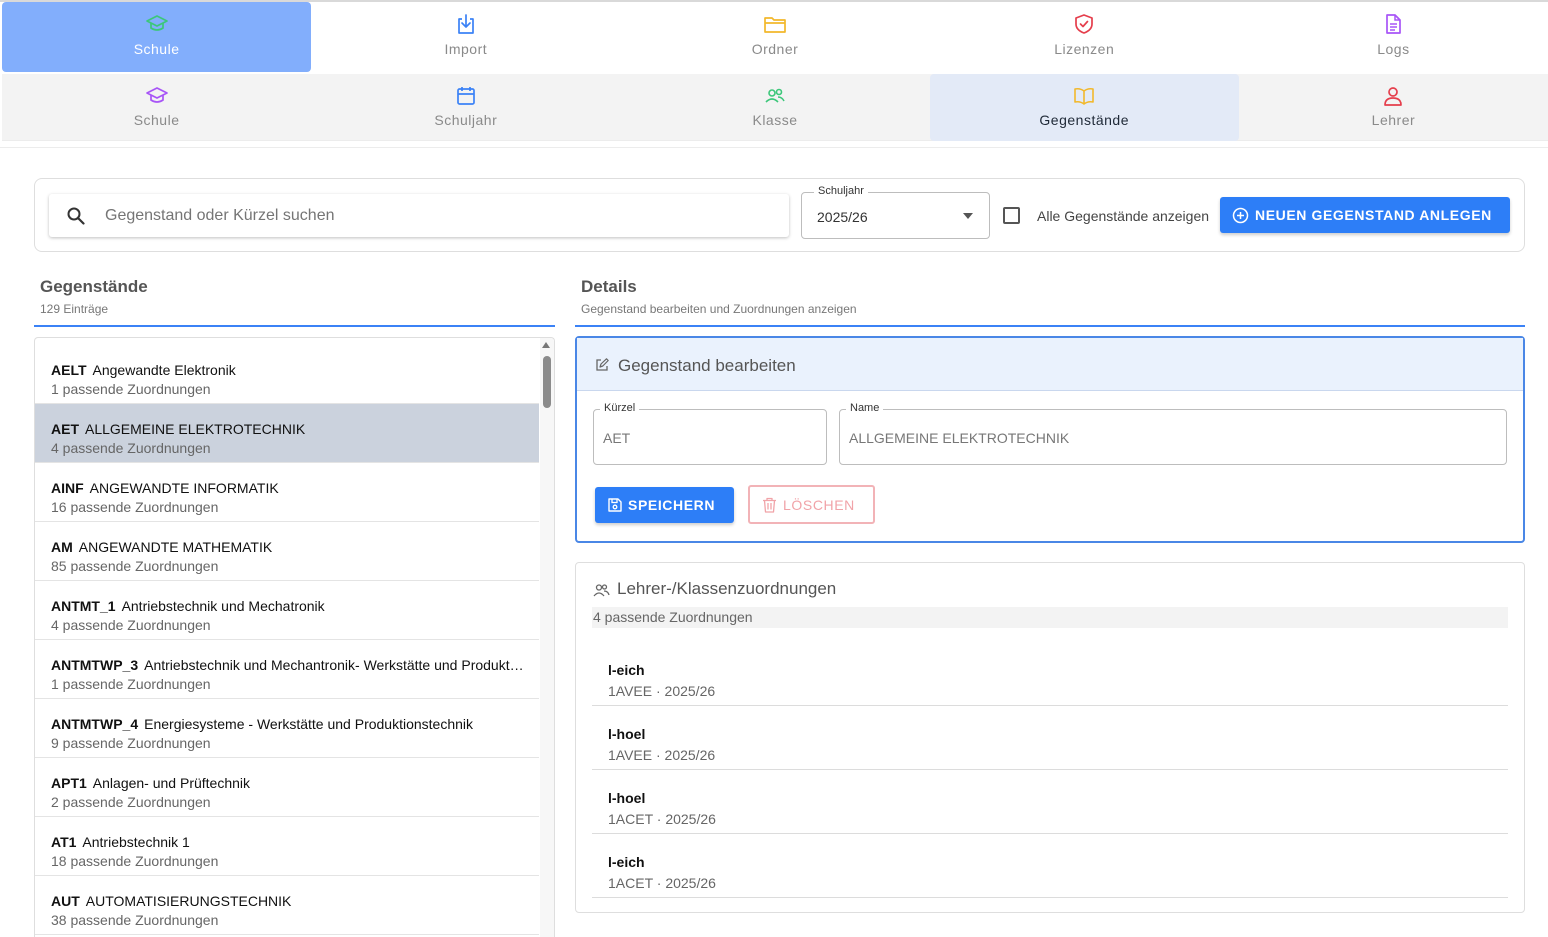 The height and width of the screenshot is (937, 1548). Describe the element at coordinates (1084, 96) in the screenshot. I see `book-icon` at that location.